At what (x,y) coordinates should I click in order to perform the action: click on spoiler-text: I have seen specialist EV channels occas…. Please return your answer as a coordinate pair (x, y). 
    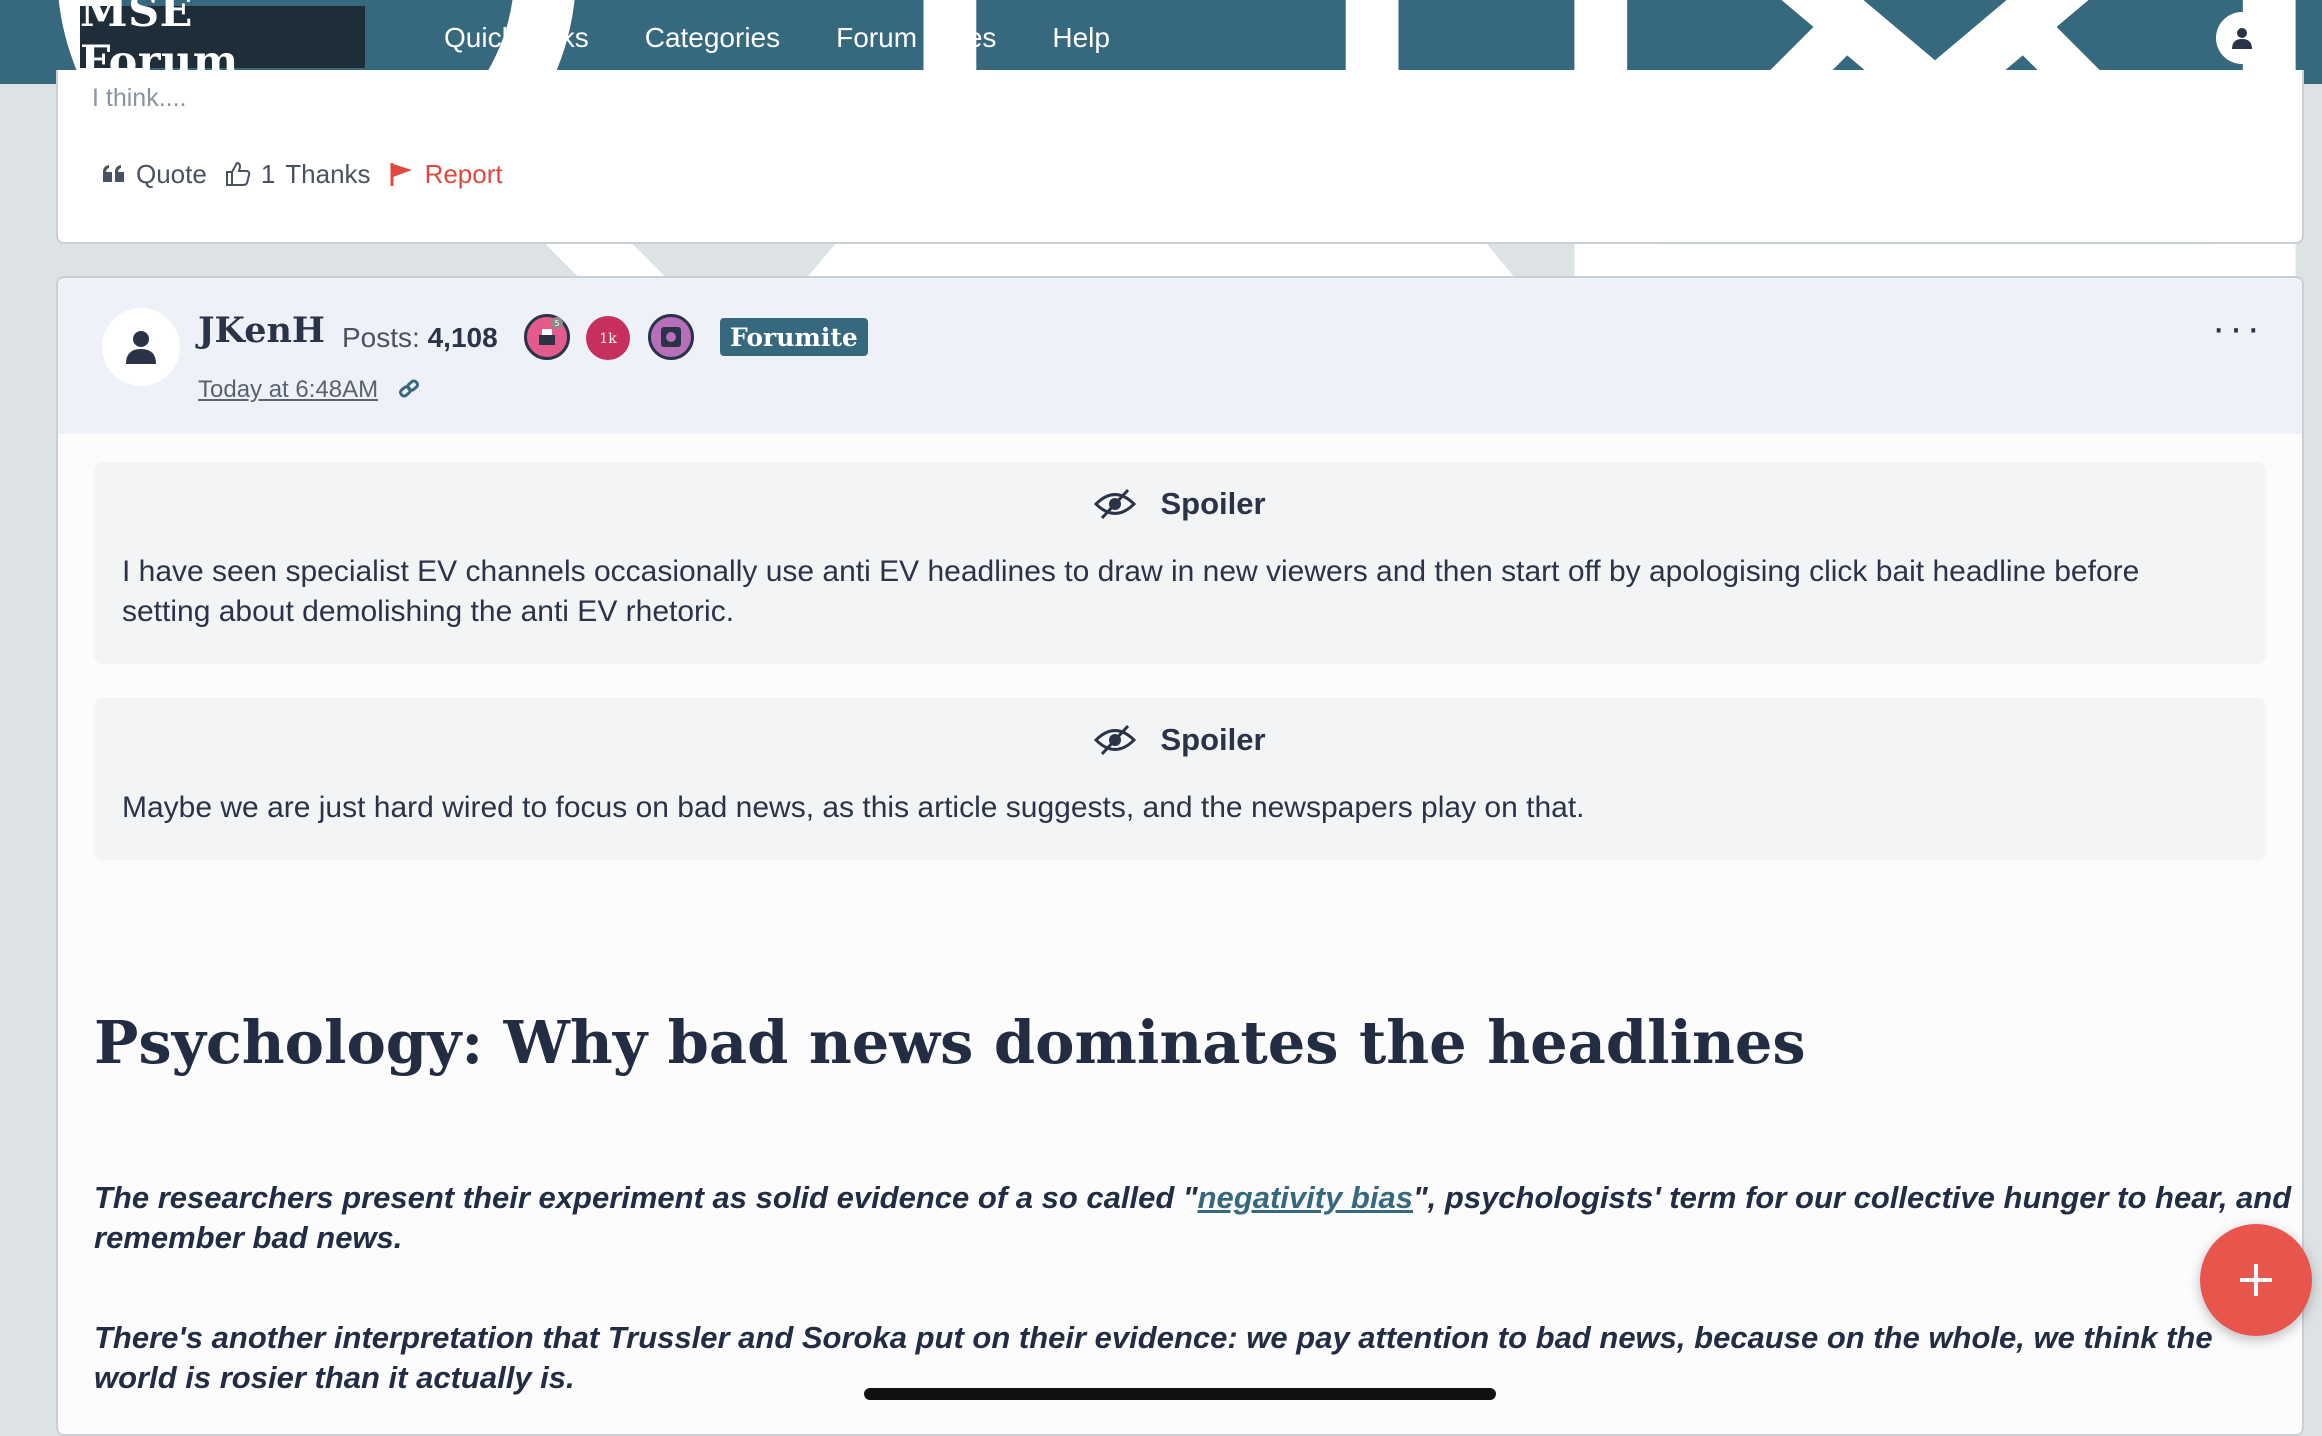
    Looking at the image, I should click on (1131, 591).